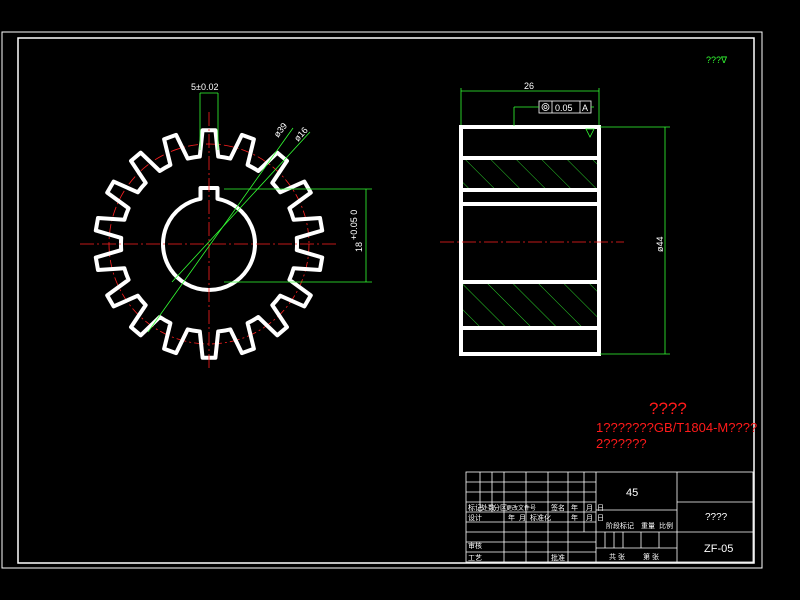 Image resolution: width=800 pixels, height=600 pixels. I want to click on section-width-dim: 26, so click(529, 86).